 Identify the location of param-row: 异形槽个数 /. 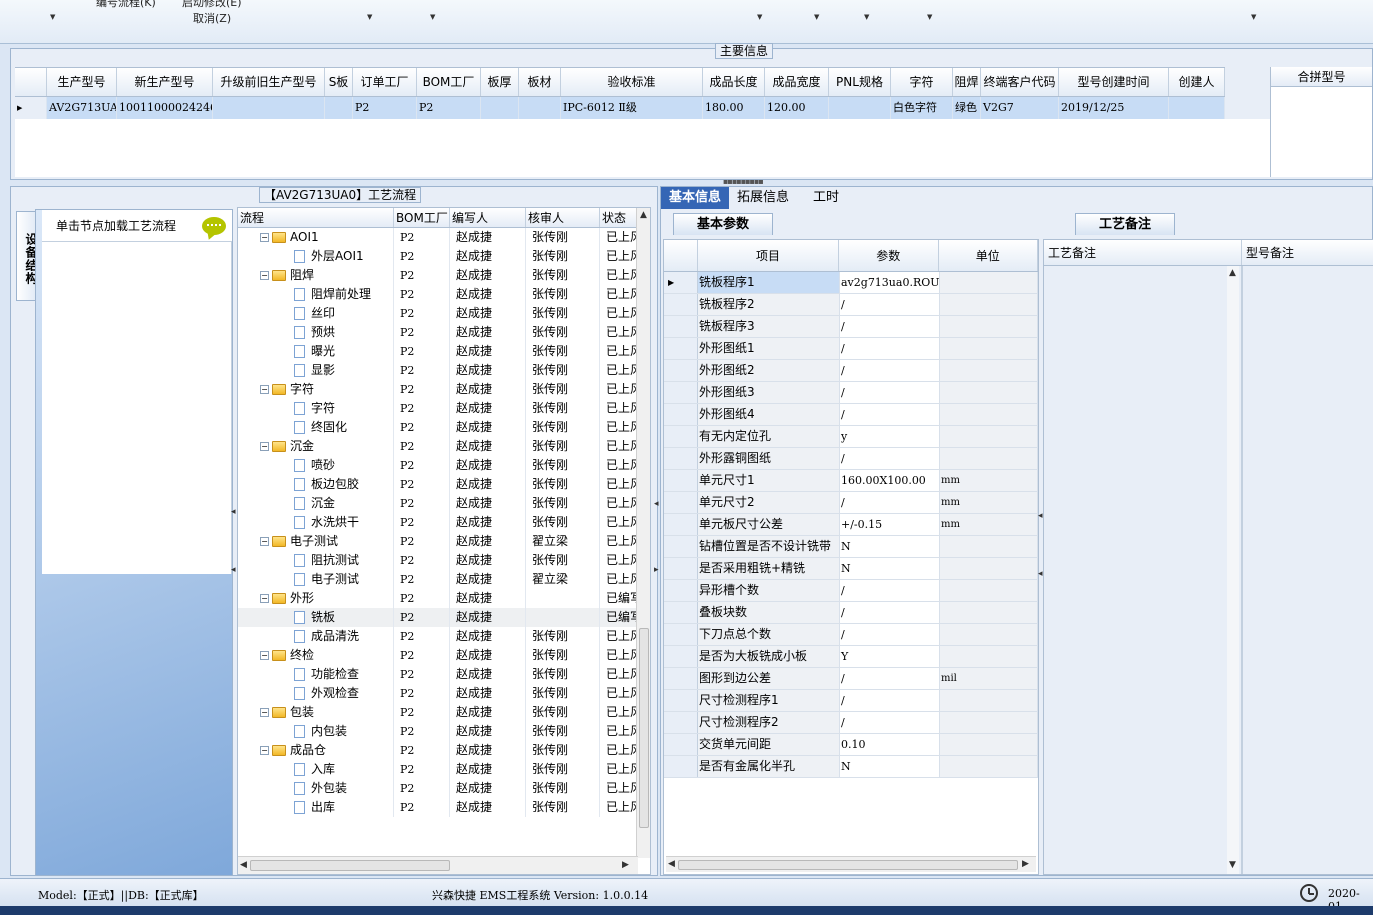
(851, 591).